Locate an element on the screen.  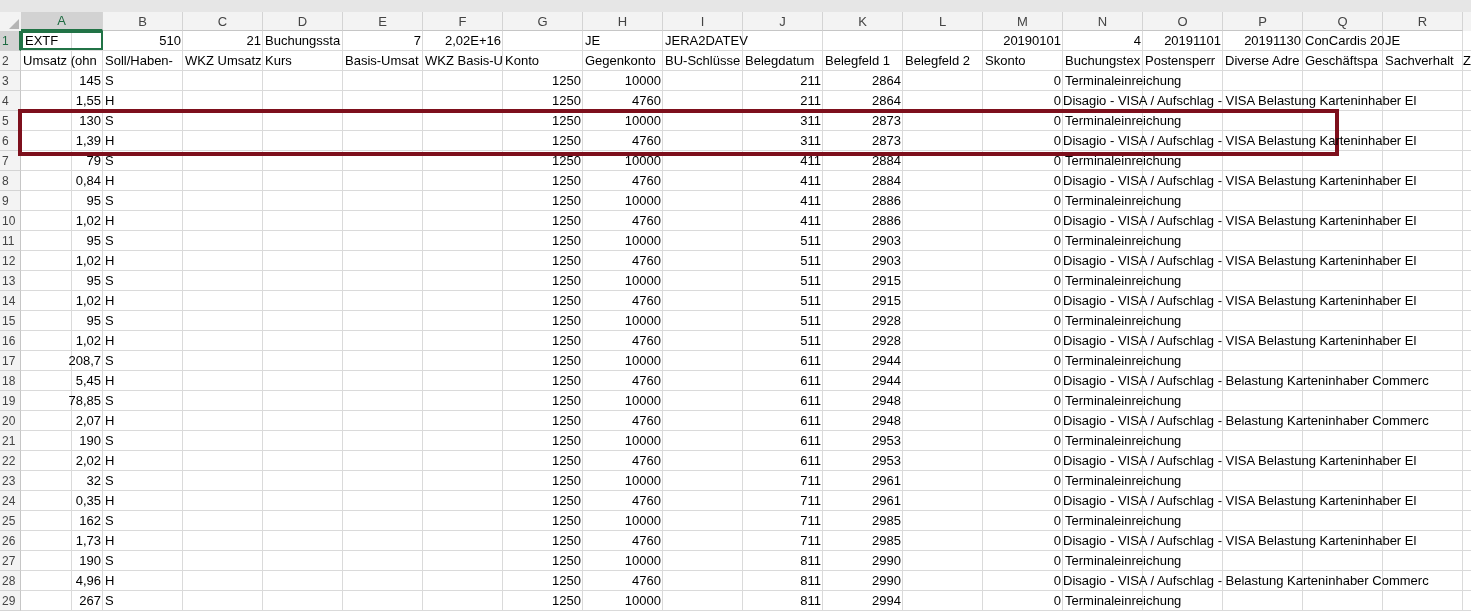
column-header: Q is located at coordinates (1343, 21).